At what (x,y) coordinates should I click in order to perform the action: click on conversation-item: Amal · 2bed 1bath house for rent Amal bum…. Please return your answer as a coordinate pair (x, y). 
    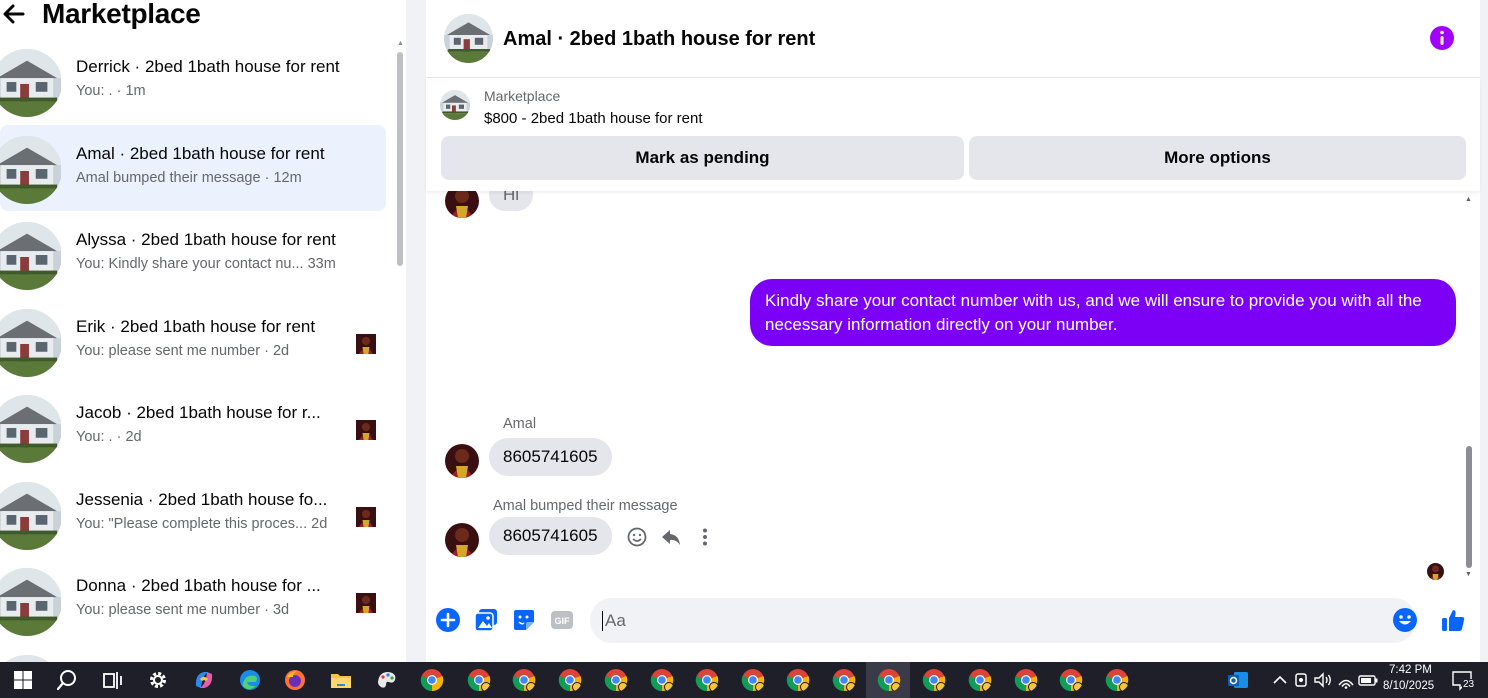
    Looking at the image, I should click on (193, 167).